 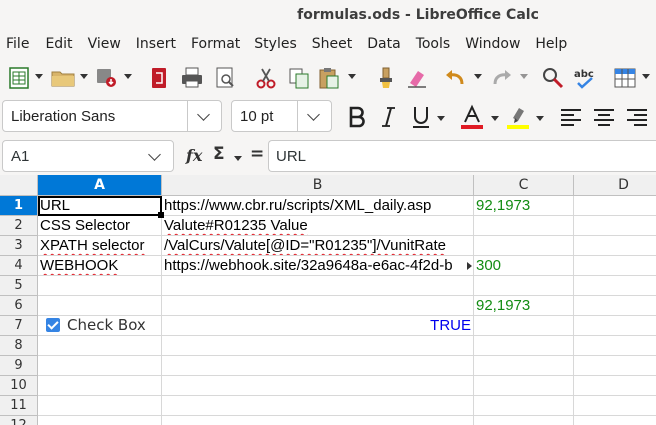 I want to click on cell-b2: Valute#R01235 Value, so click(x=318, y=226).